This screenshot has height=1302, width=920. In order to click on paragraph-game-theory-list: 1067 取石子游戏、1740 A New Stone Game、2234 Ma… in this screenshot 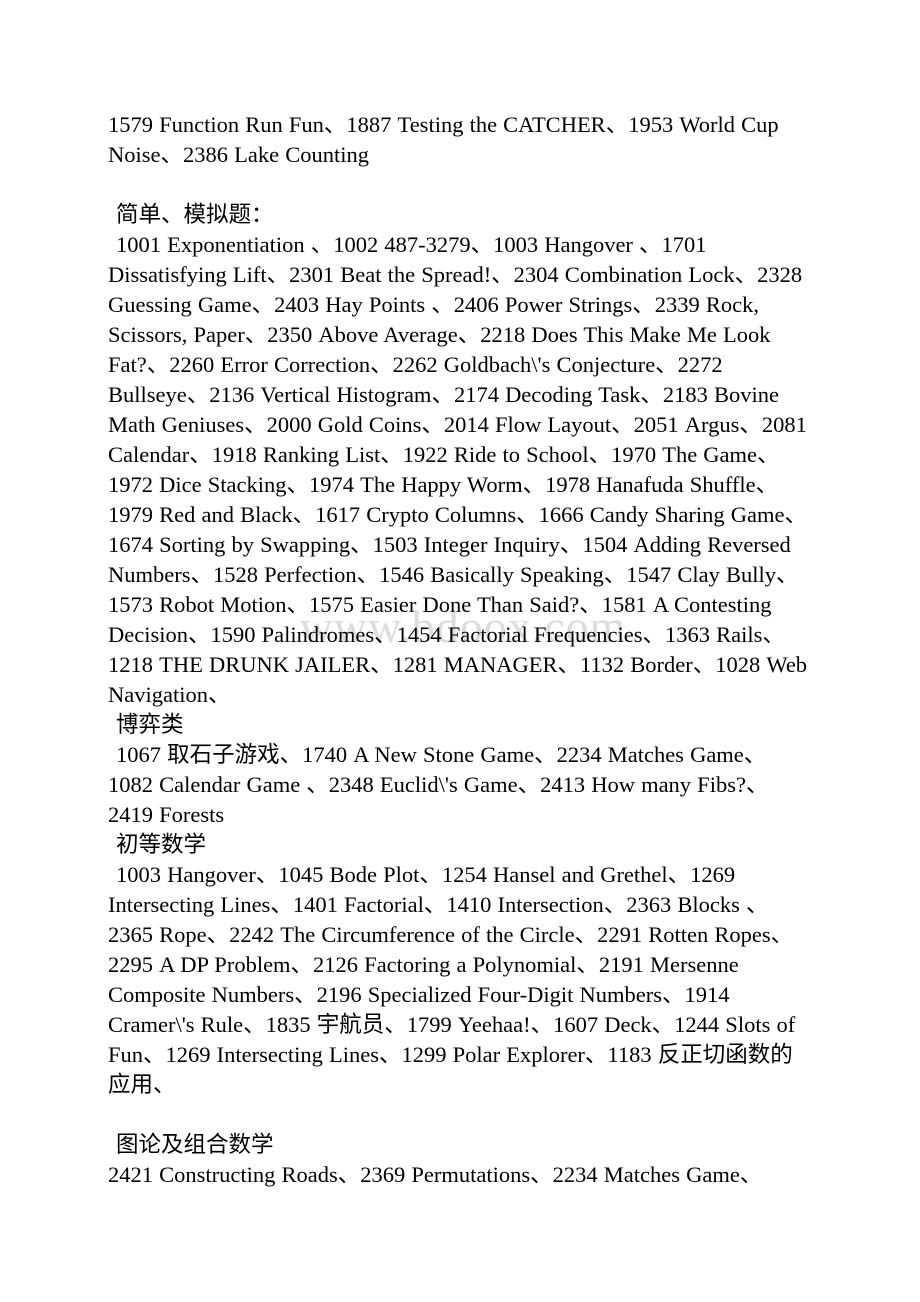, I will do `click(438, 784)`.